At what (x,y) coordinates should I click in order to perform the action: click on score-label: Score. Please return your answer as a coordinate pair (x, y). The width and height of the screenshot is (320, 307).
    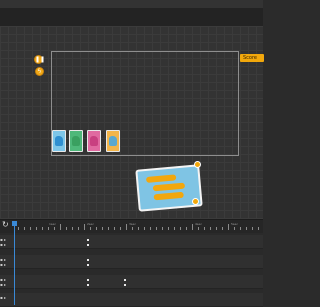
    Looking at the image, I should click on (252, 58).